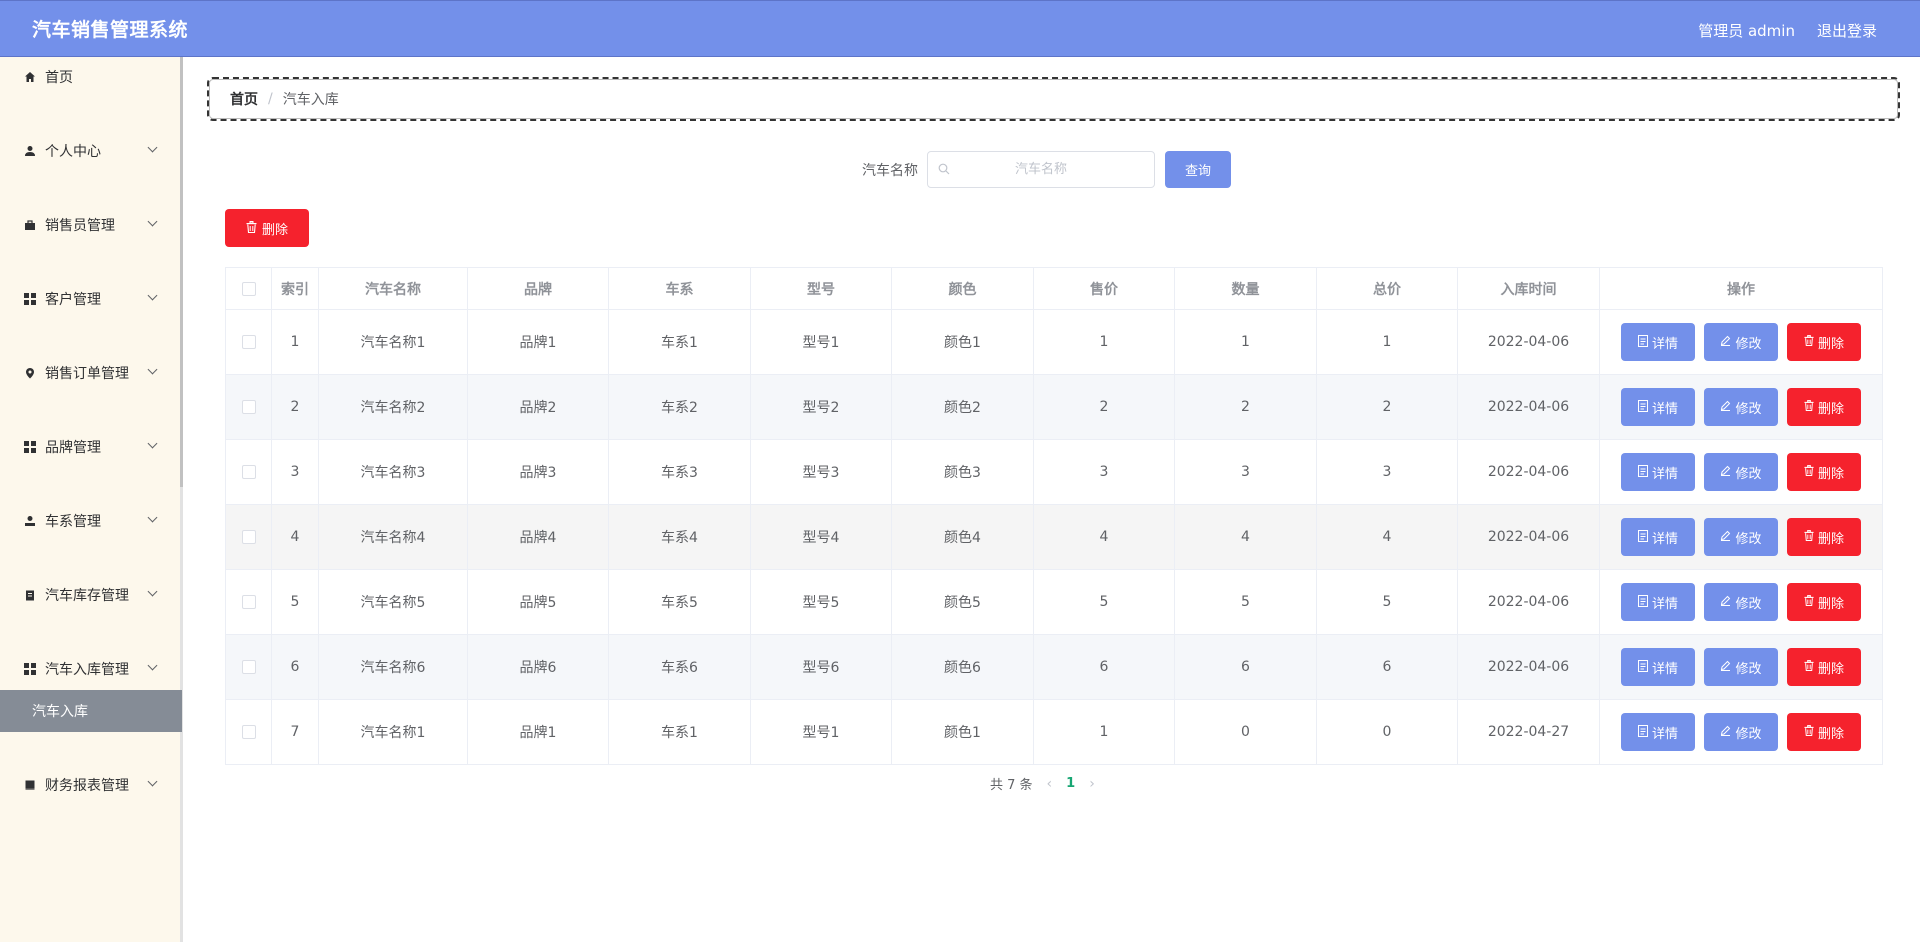 Image resolution: width=1920 pixels, height=942 pixels. What do you see at coordinates (1054, 342) in the screenshot?
I see `table-row: 1 汽车名称1 品牌1 车系1 型号1 颜色1 1 1 1 2022-04-06 详情 修改 删除` at bounding box center [1054, 342].